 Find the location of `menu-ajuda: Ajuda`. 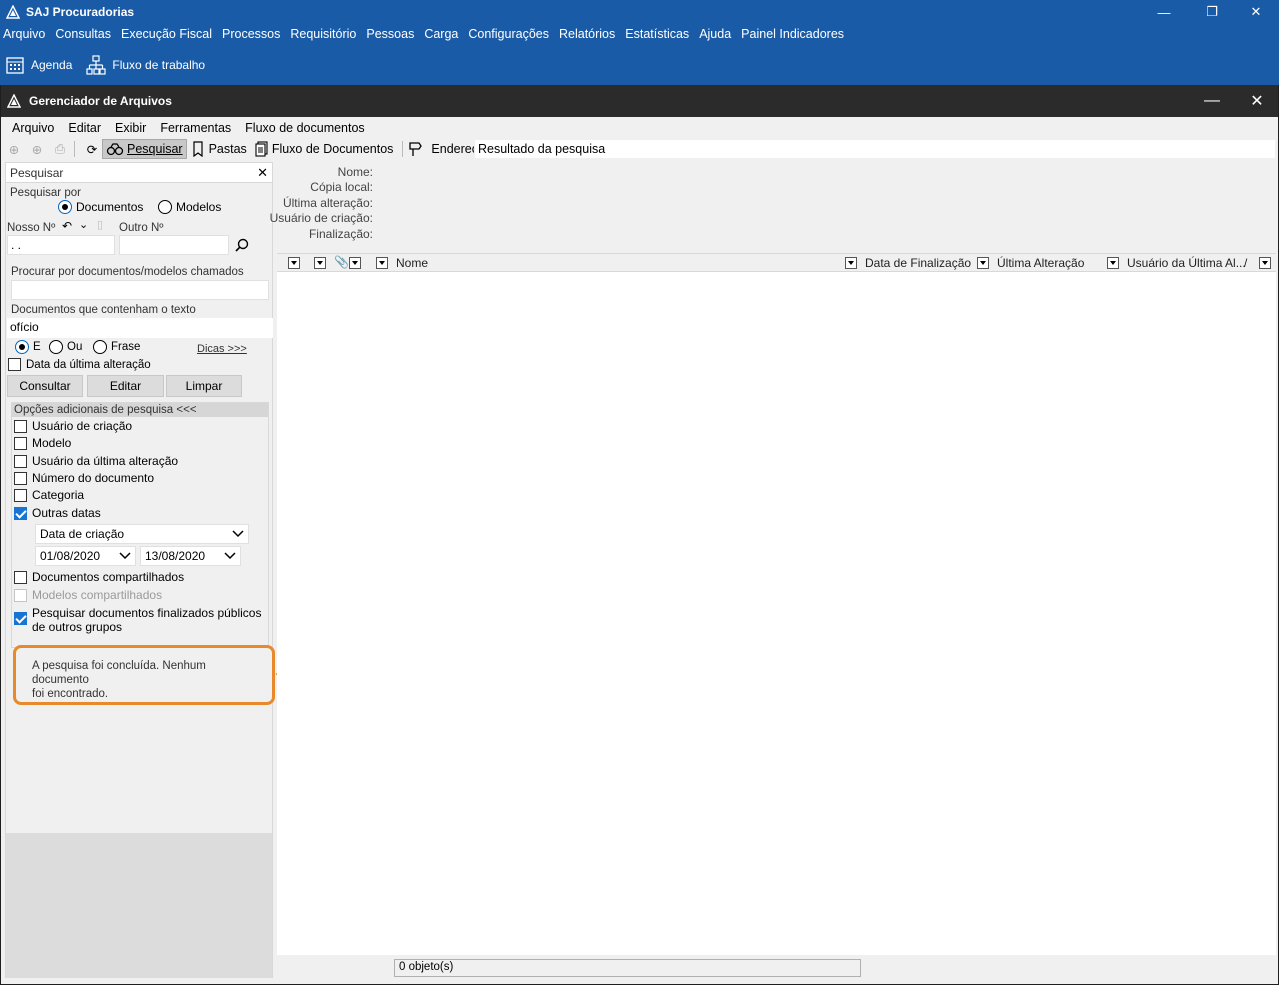

menu-ajuda: Ajuda is located at coordinates (715, 34).